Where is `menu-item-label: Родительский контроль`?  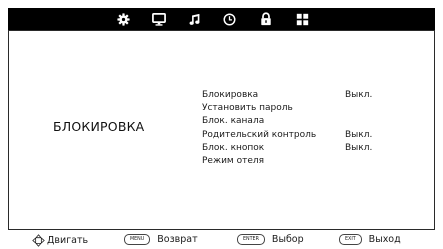
menu-item-label: Родительский контроль is located at coordinates (259, 134).